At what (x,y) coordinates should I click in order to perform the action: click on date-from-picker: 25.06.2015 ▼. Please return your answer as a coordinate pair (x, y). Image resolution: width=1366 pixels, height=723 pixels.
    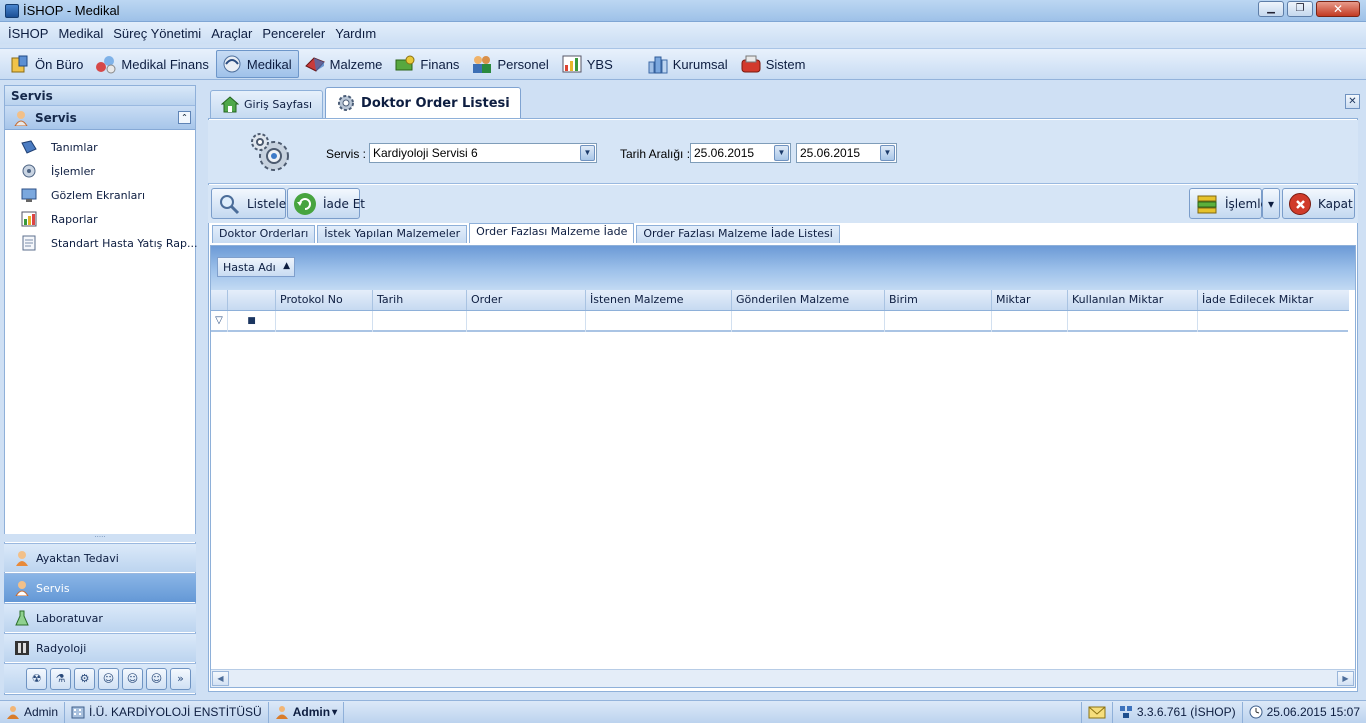
    Looking at the image, I should click on (740, 153).